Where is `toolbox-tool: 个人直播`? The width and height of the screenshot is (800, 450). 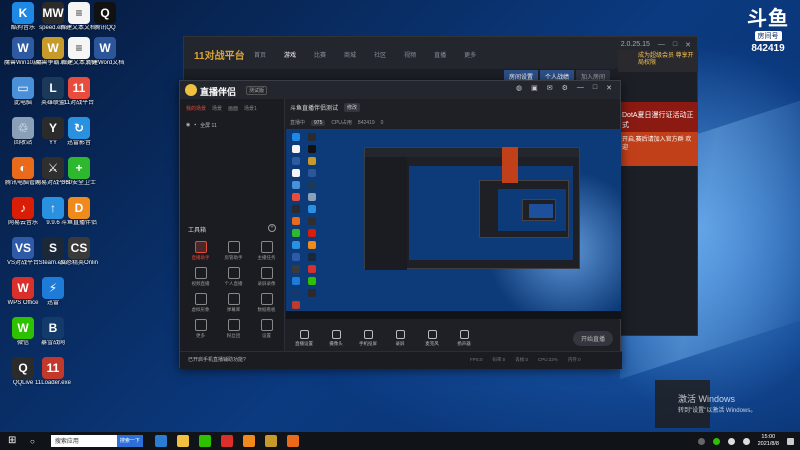 toolbox-tool: 个人直播 is located at coordinates (233, 277).